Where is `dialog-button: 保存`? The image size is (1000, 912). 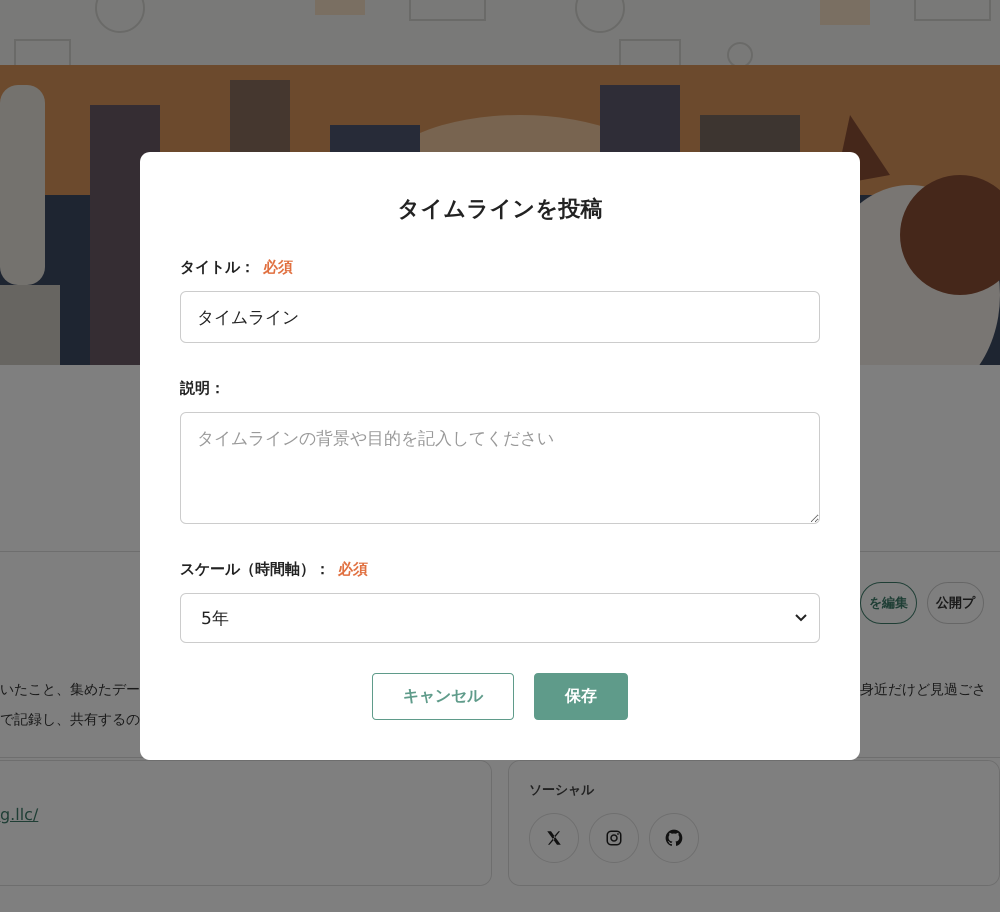 dialog-button: 保存 is located at coordinates (581, 696).